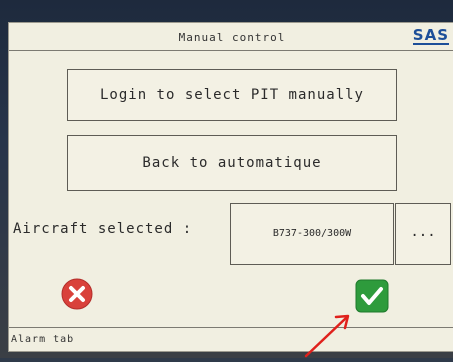  Describe the element at coordinates (77, 294) in the screenshot. I see `close-icon` at that location.